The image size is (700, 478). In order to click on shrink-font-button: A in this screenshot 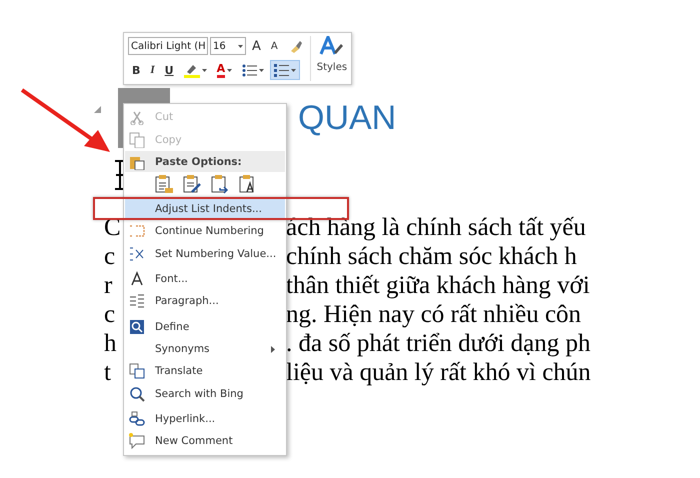, I will do `click(274, 46)`.